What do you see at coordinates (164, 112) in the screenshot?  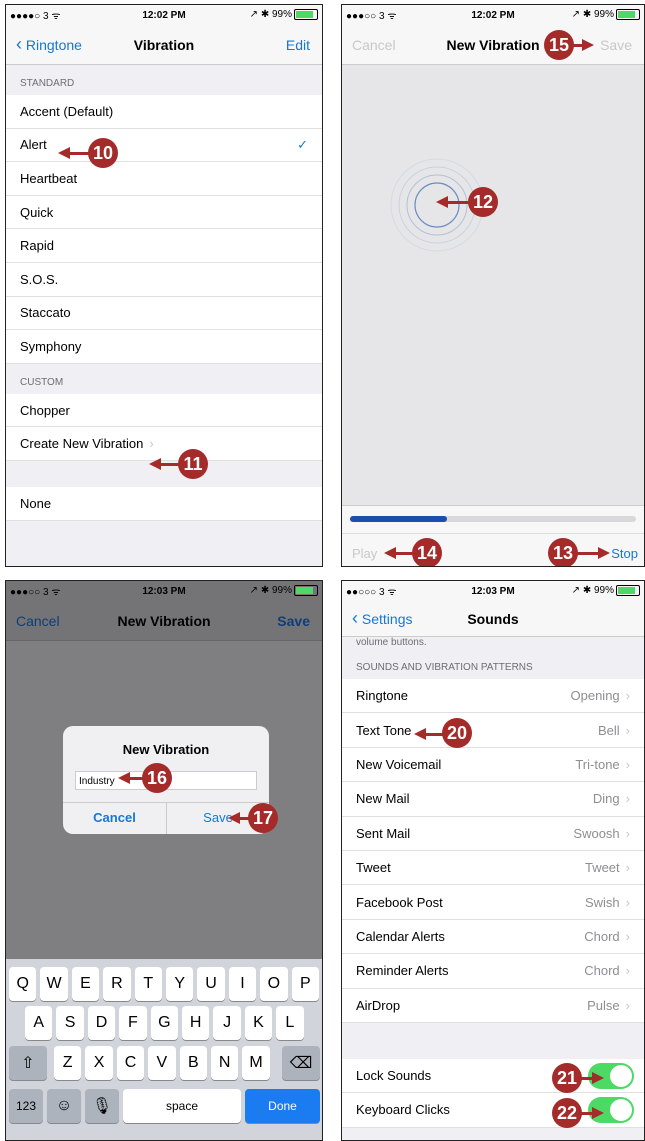 I see `vibration-row-accent: Accent (Default)` at bounding box center [164, 112].